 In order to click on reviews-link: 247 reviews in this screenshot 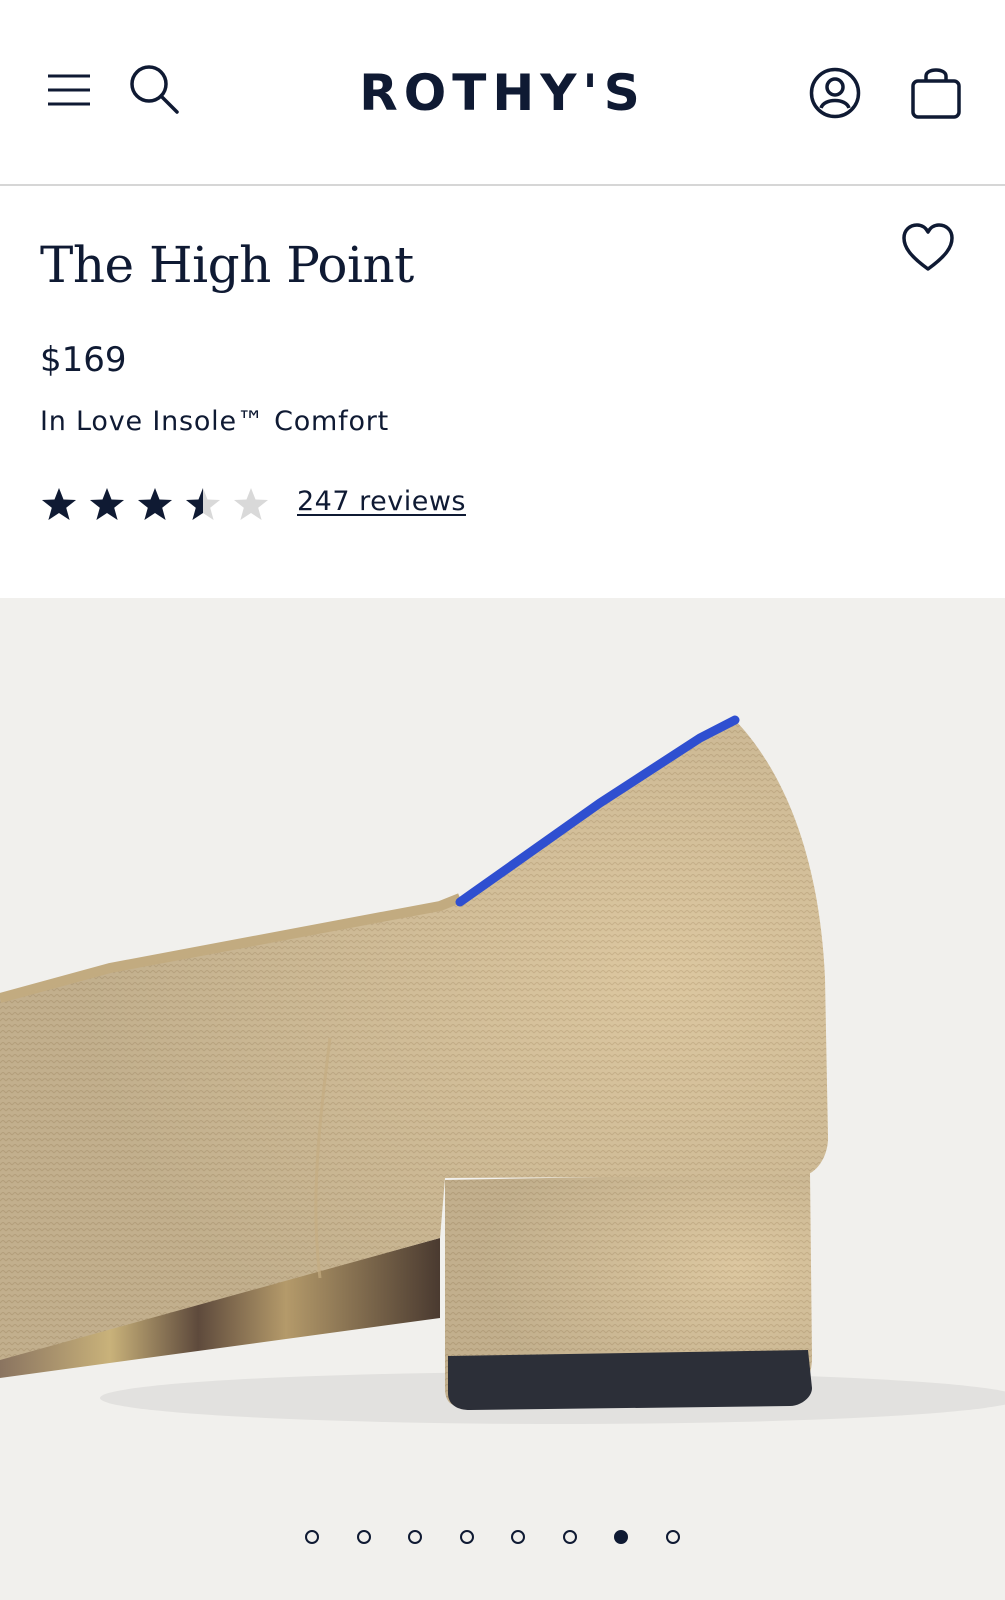, I will do `click(381, 501)`.